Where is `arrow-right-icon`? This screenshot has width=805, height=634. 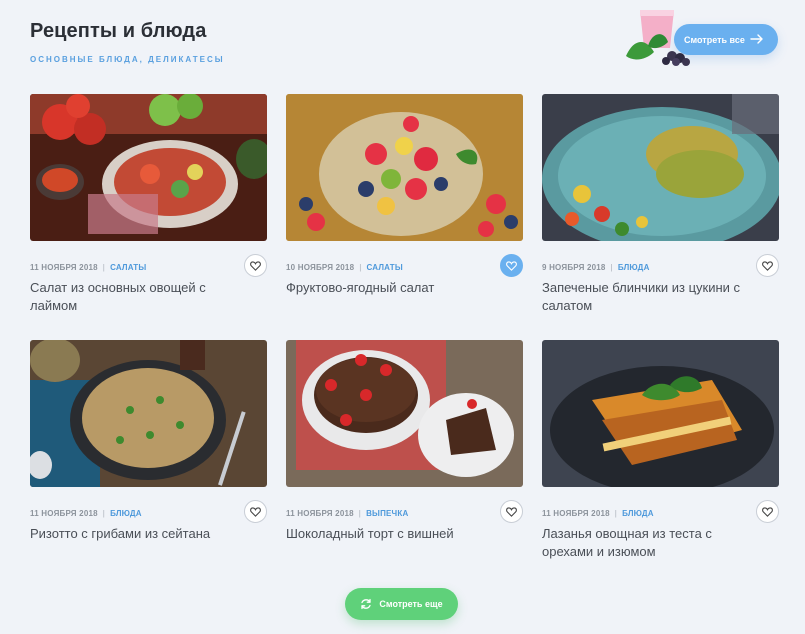 arrow-right-icon is located at coordinates (756, 39).